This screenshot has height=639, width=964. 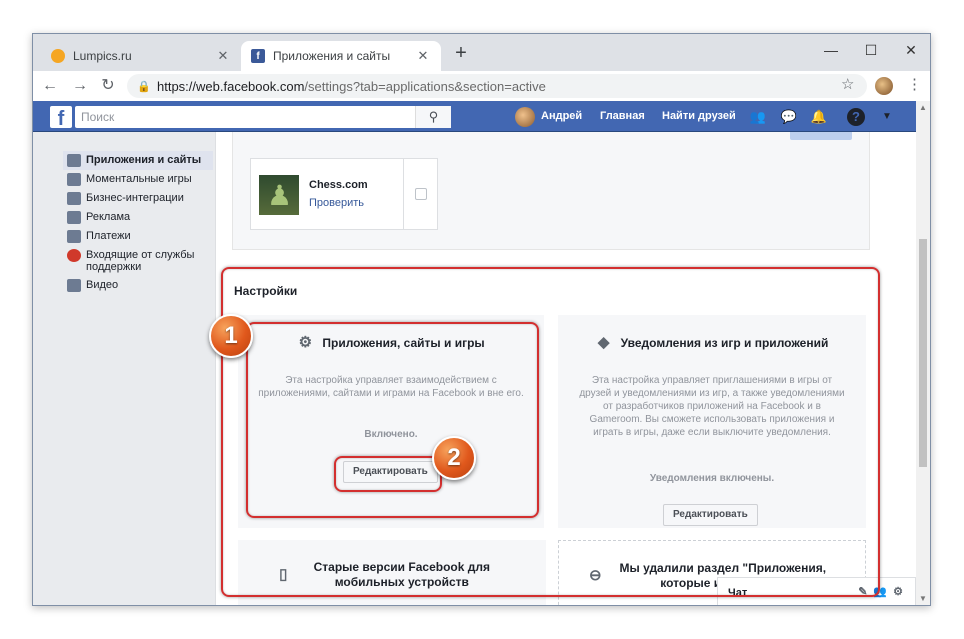 I want to click on app-name: Chess.com, so click(x=338, y=185).